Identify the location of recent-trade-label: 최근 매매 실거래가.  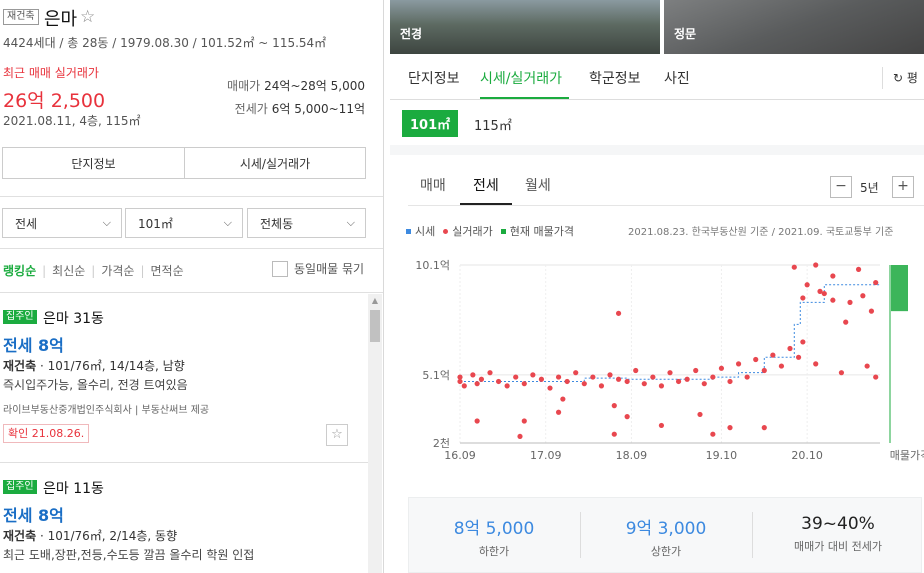
(51, 73).